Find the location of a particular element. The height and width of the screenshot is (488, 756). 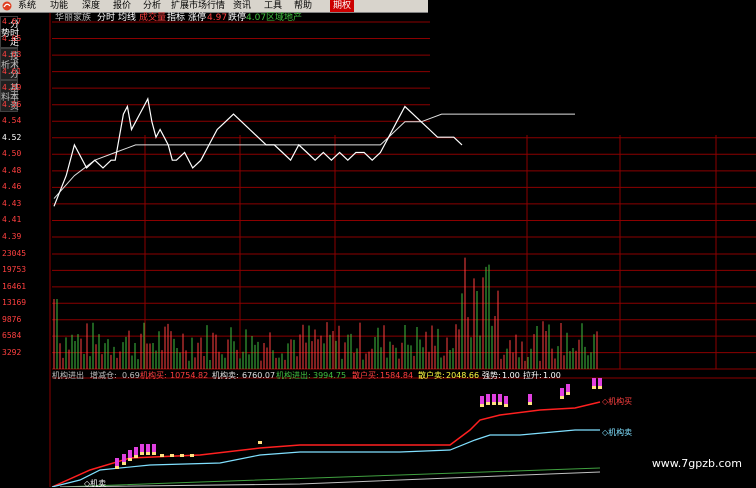

ind-p5: 1584.84 is located at coordinates (397, 375).